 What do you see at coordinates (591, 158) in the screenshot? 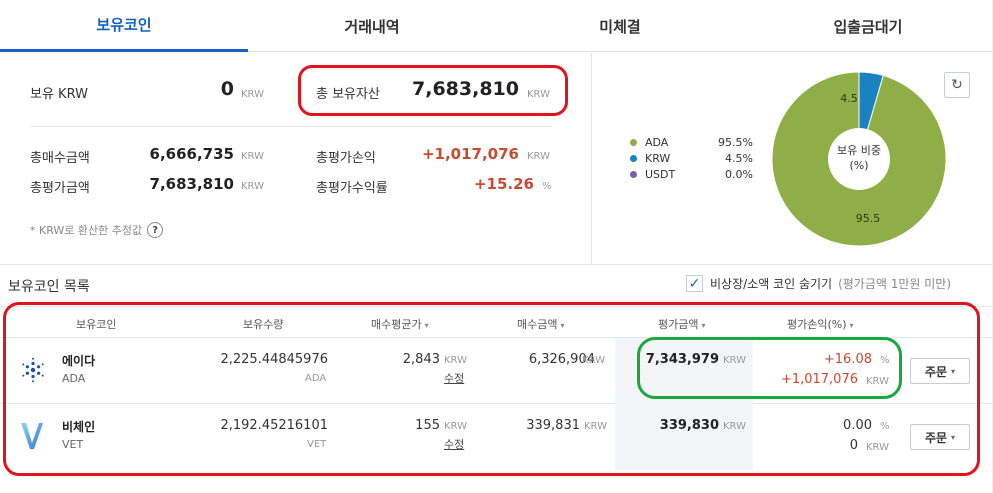
I see `summary-divider` at bounding box center [591, 158].